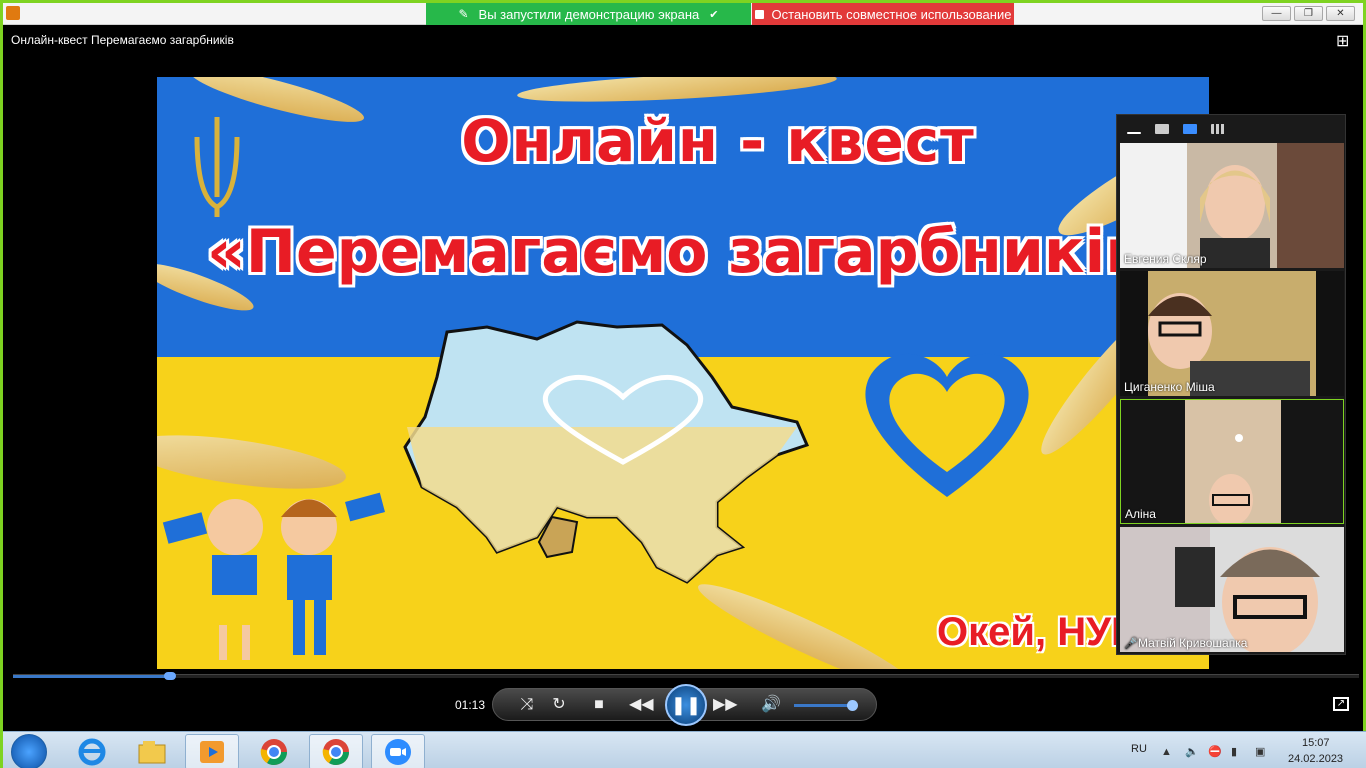  Describe the element at coordinates (212, 751) in the screenshot. I see `media-player-icon` at that location.